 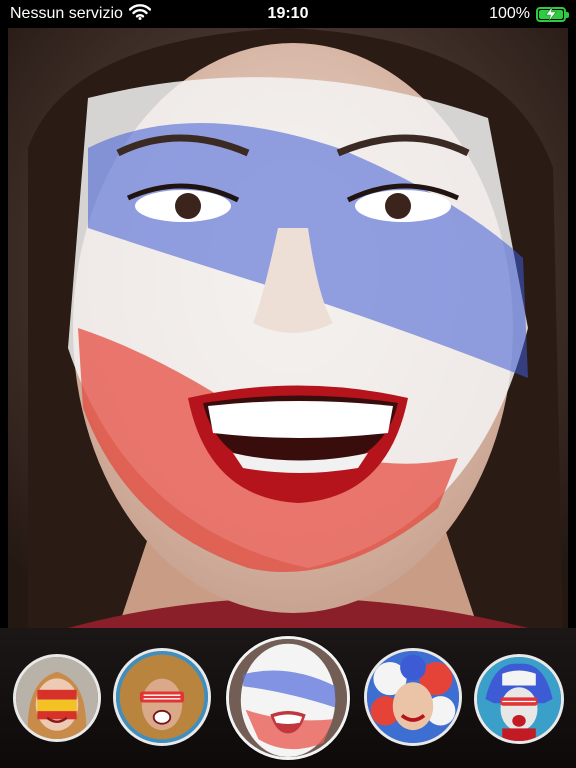 I want to click on clock: 19:10, so click(x=288, y=13).